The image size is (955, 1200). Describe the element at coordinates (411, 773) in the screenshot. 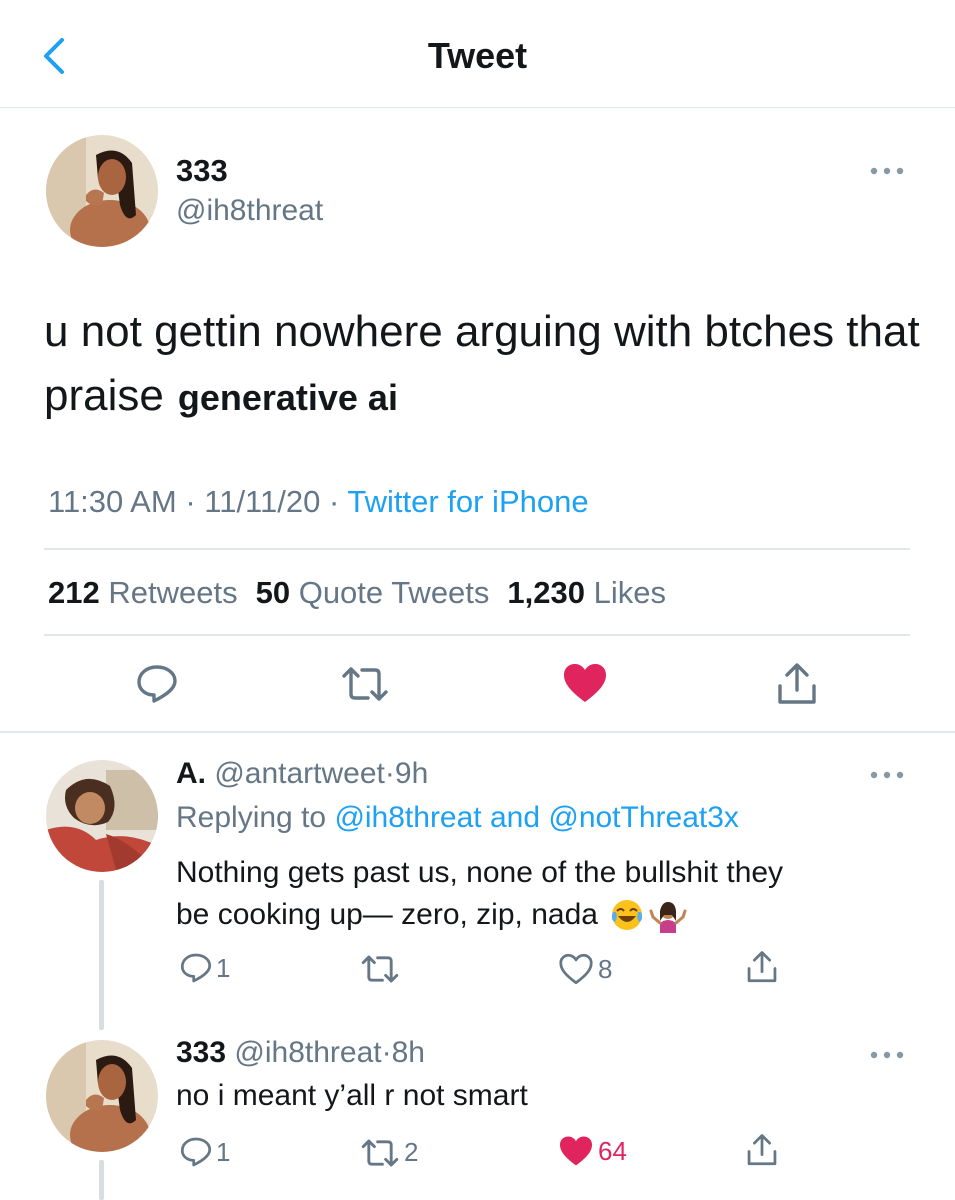

I see `reply-time: 9h` at that location.